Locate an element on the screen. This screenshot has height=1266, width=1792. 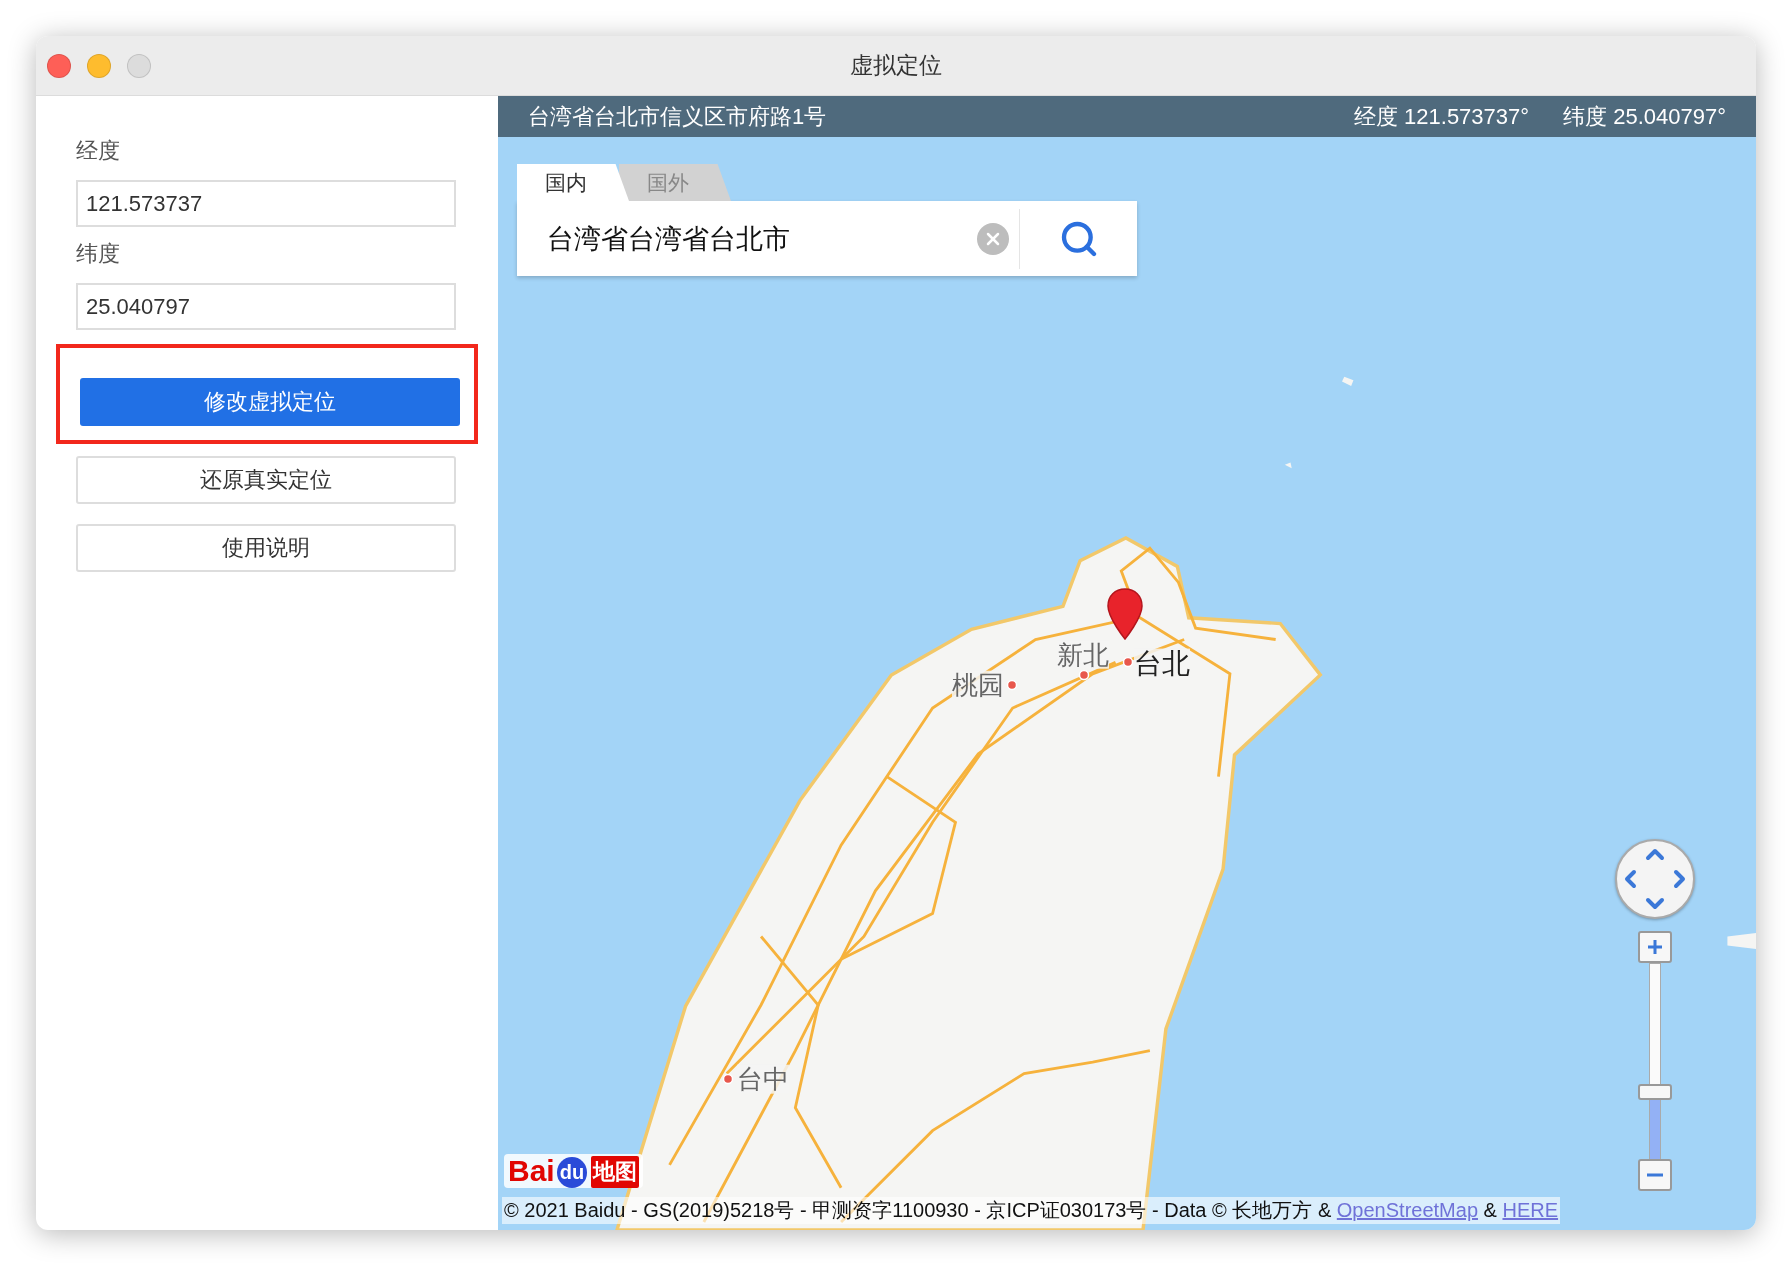
zoom-in-button is located at coordinates (1655, 947).